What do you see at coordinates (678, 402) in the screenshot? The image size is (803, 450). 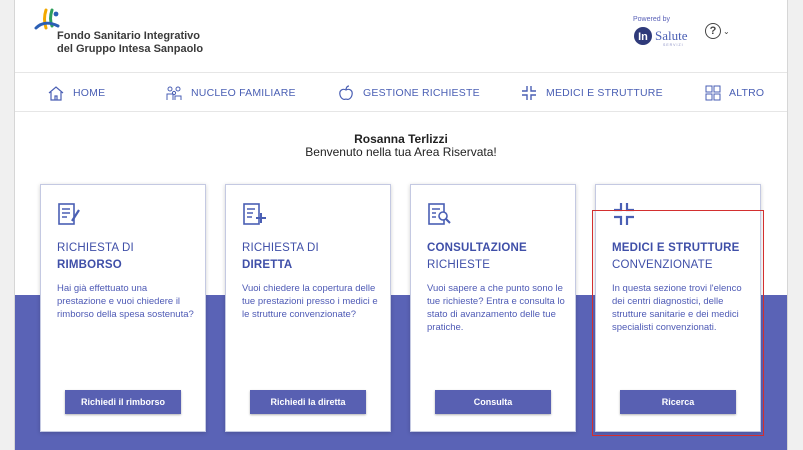 I see `ricerca-button: Ricerca` at bounding box center [678, 402].